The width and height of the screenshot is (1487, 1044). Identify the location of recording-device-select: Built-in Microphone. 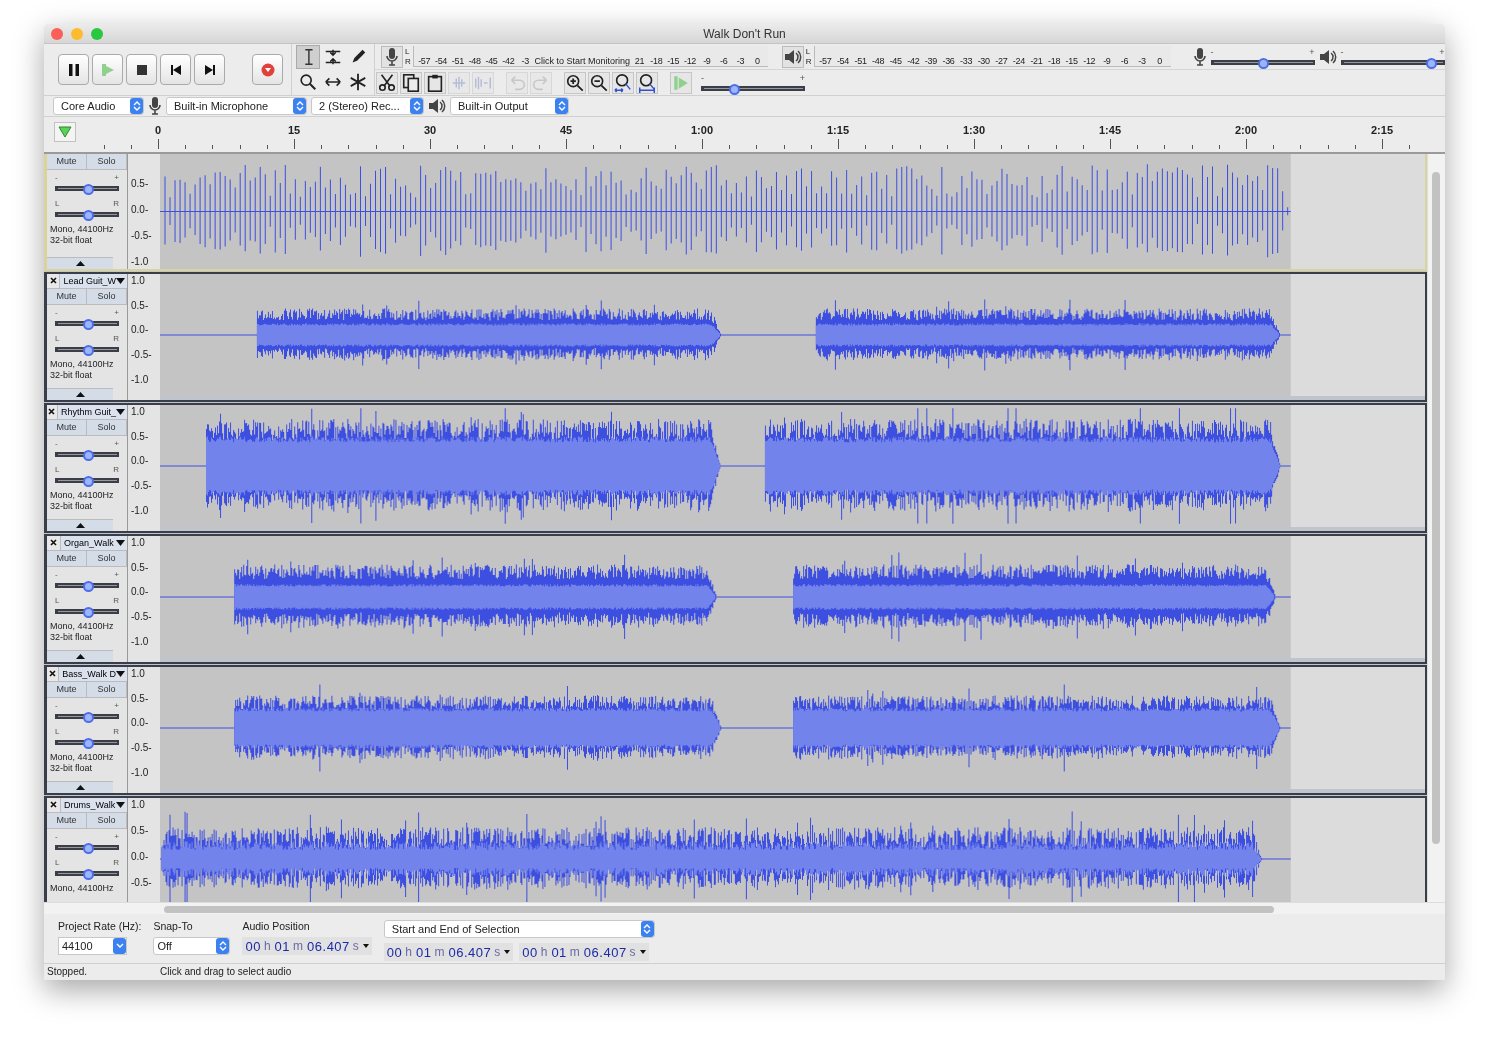
(236, 106).